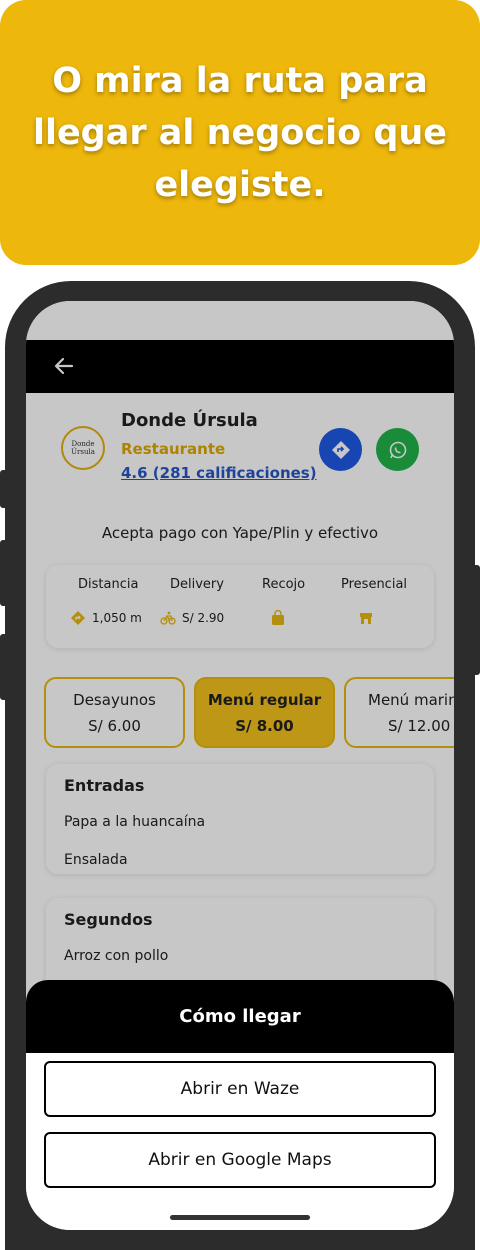 This screenshot has height=1250, width=480. Describe the element at coordinates (240, 1217) in the screenshot. I see `home-indicator` at that location.